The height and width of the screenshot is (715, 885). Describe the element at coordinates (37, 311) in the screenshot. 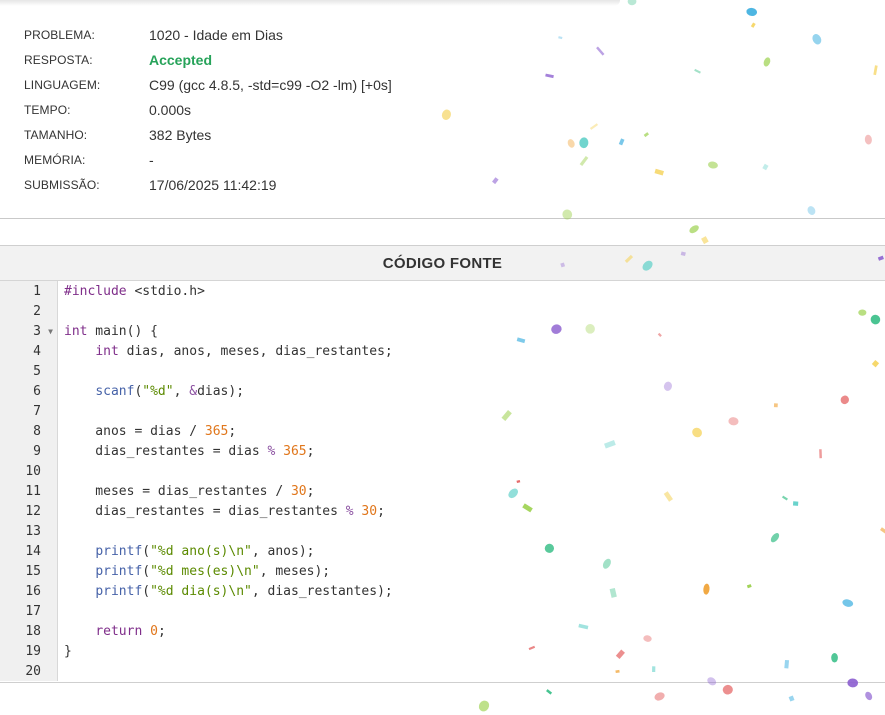

I see `line-number: 2` at that location.